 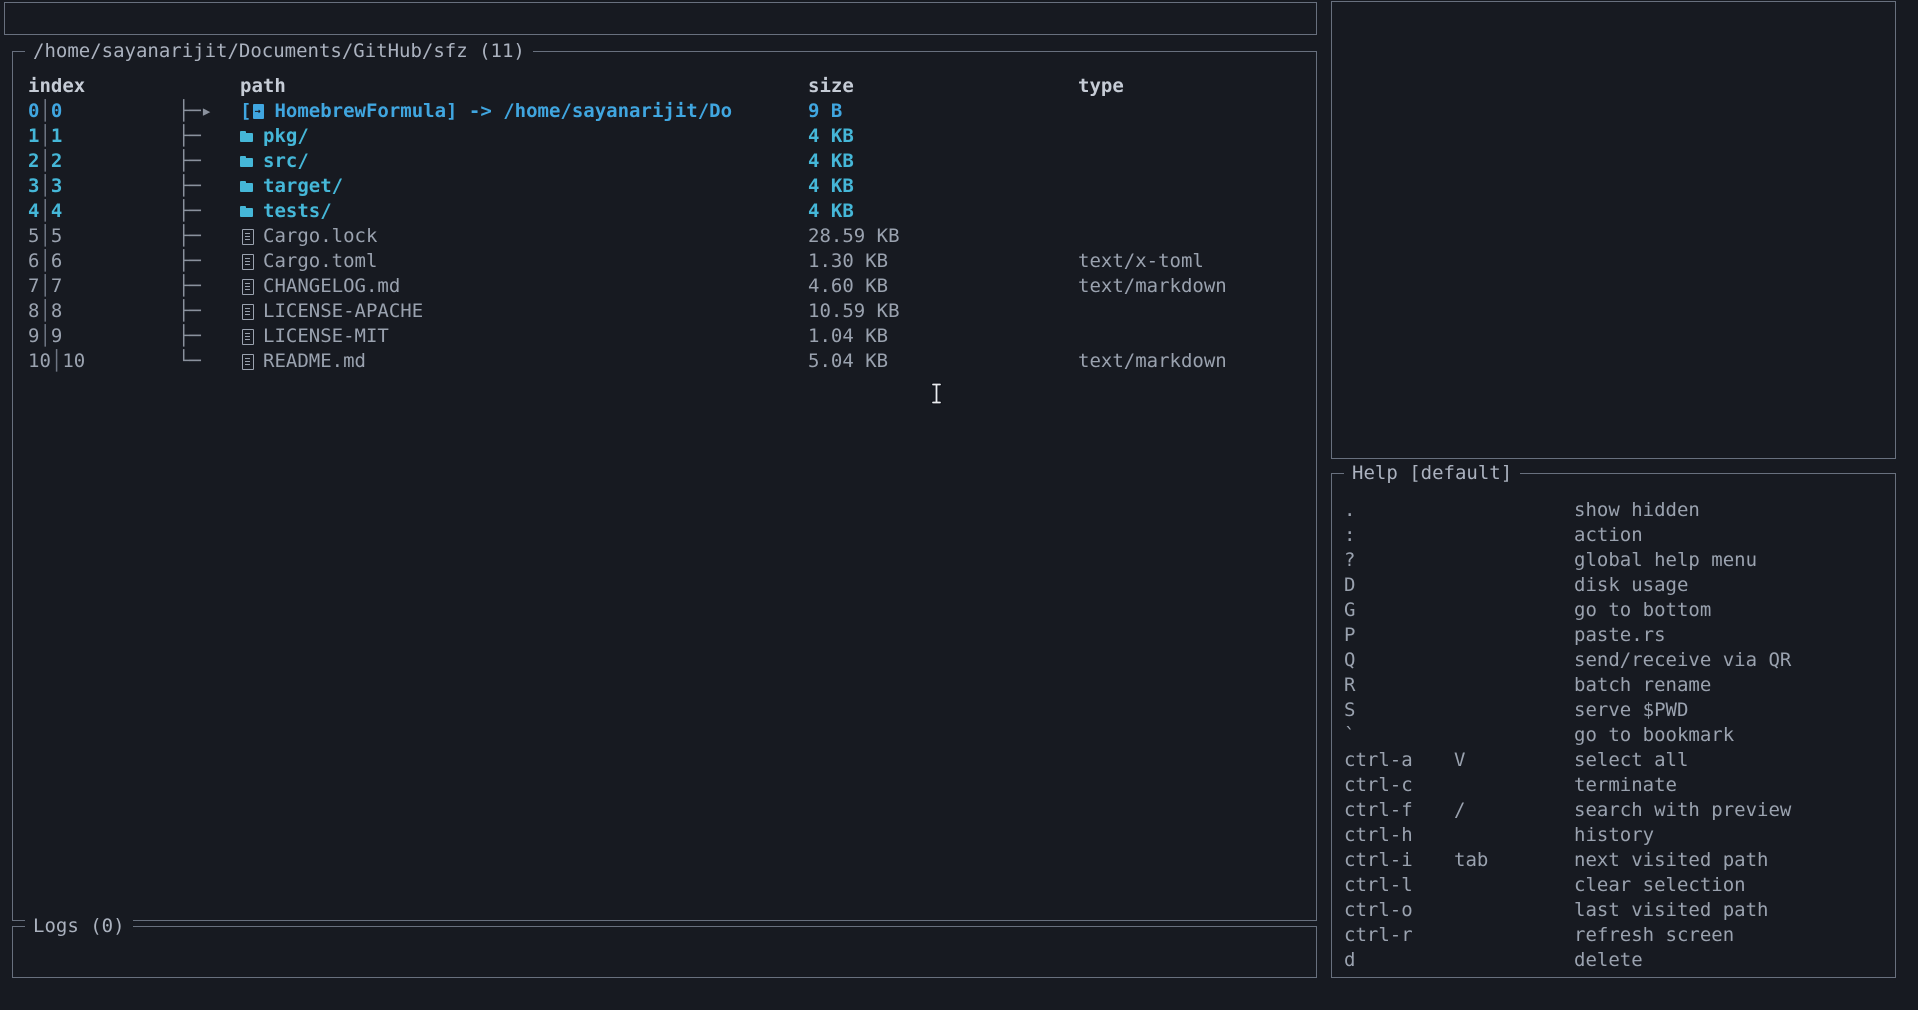 I want to click on file-name: HomebrewFormula] -> /home/sayanarijit/Do, so click(x=503, y=111).